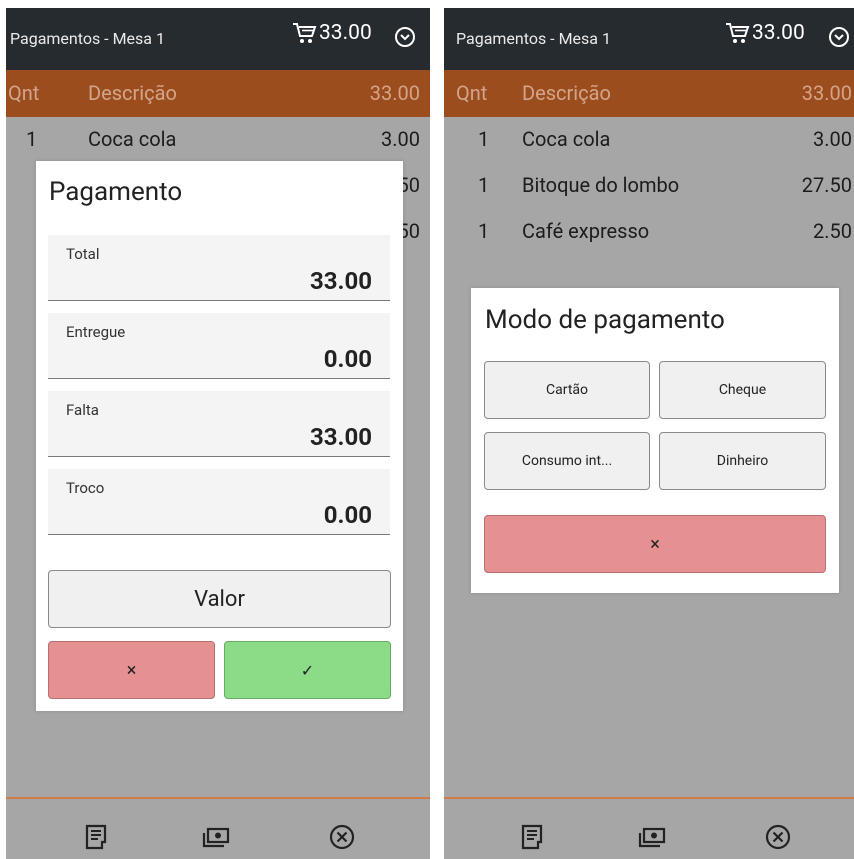 This screenshot has width=854, height=859. I want to click on dinheiro-button: Dinheiro, so click(742, 461).